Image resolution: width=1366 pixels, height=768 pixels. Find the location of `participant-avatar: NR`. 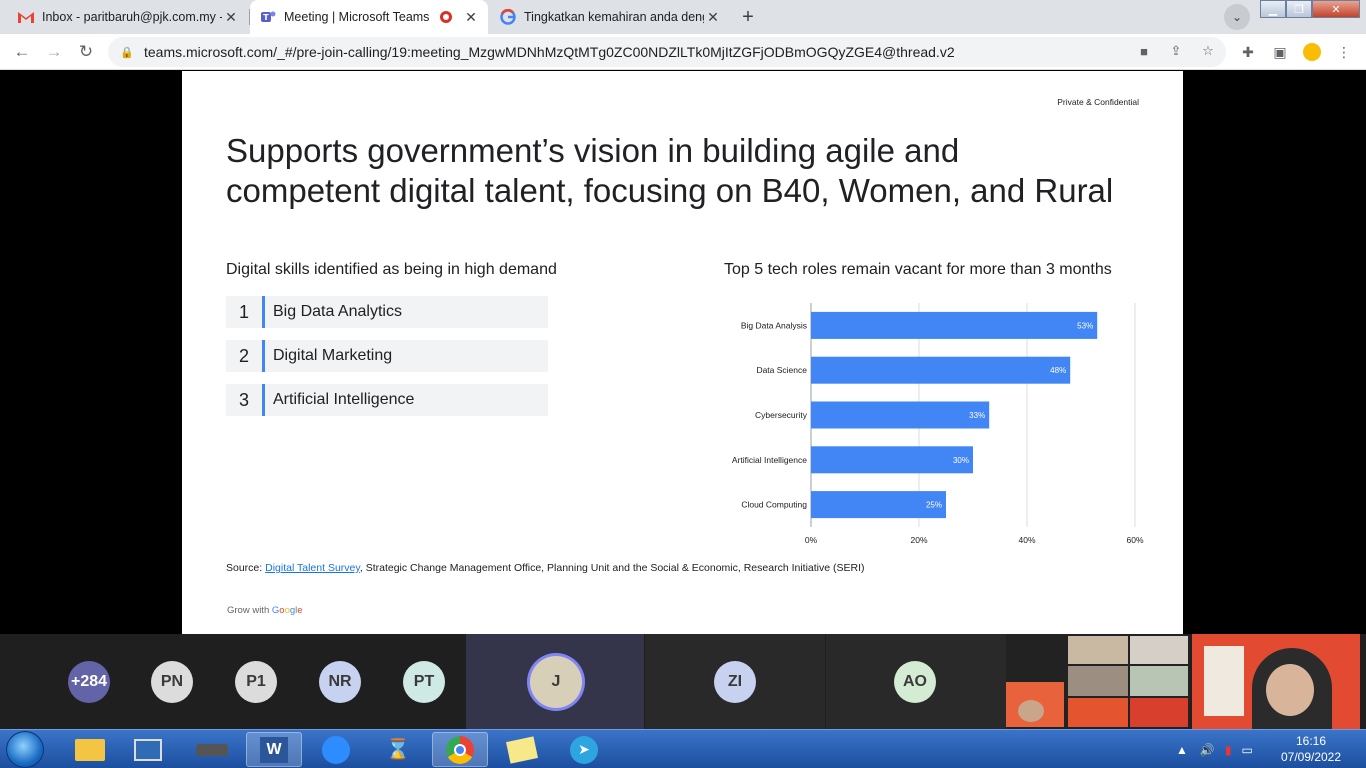

participant-avatar: NR is located at coordinates (340, 682).